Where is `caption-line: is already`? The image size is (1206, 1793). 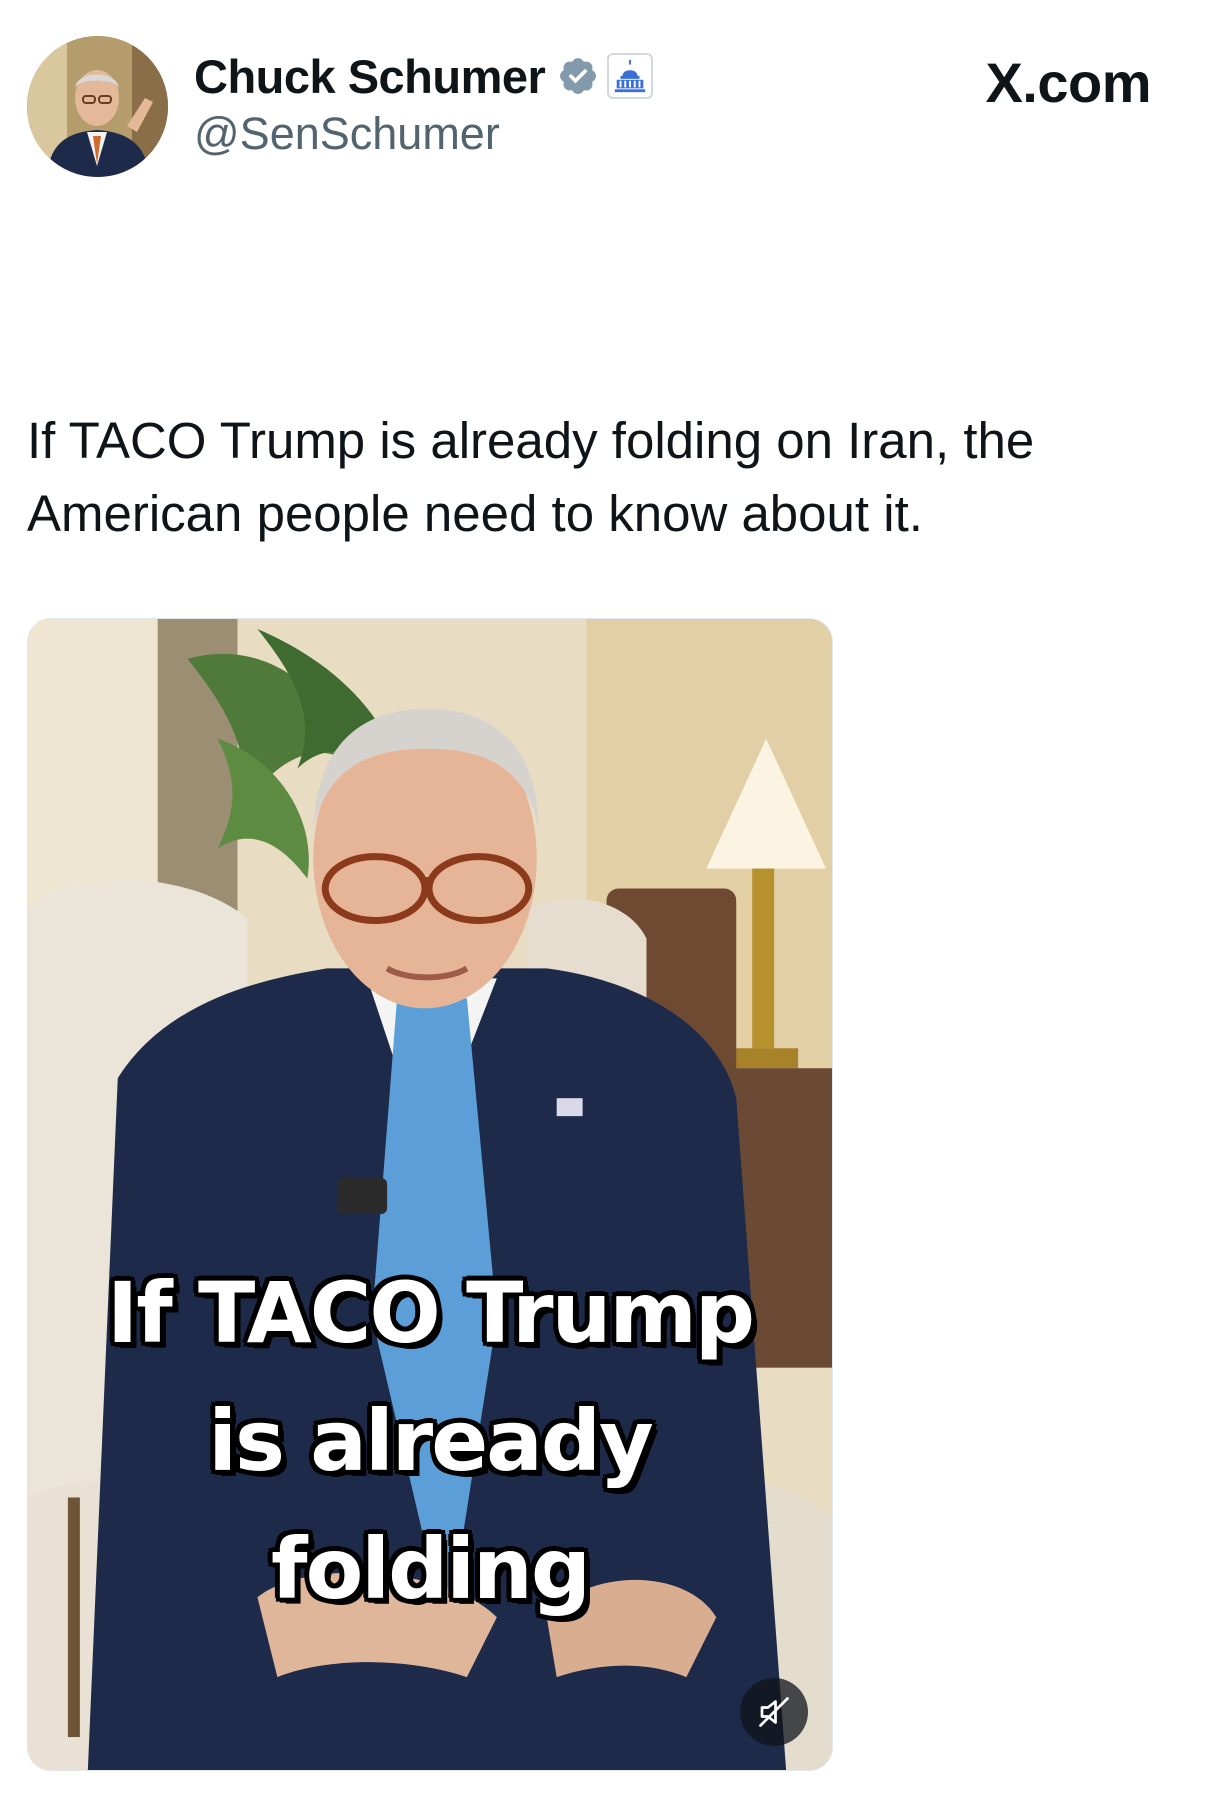 caption-line: is already is located at coordinates (430, 1441).